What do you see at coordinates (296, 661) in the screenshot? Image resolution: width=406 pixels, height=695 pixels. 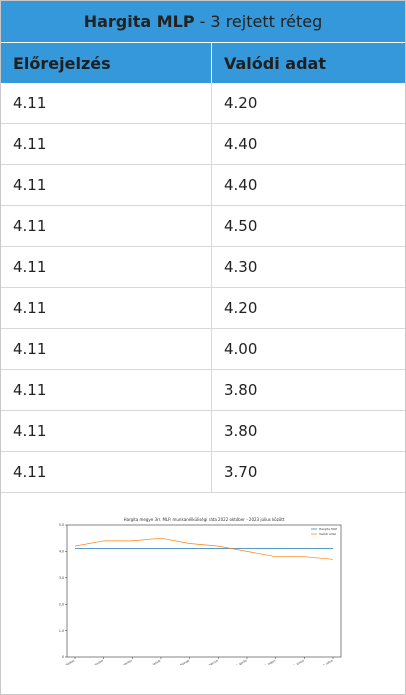 I see `x-tick-label: 2023. június` at bounding box center [296, 661].